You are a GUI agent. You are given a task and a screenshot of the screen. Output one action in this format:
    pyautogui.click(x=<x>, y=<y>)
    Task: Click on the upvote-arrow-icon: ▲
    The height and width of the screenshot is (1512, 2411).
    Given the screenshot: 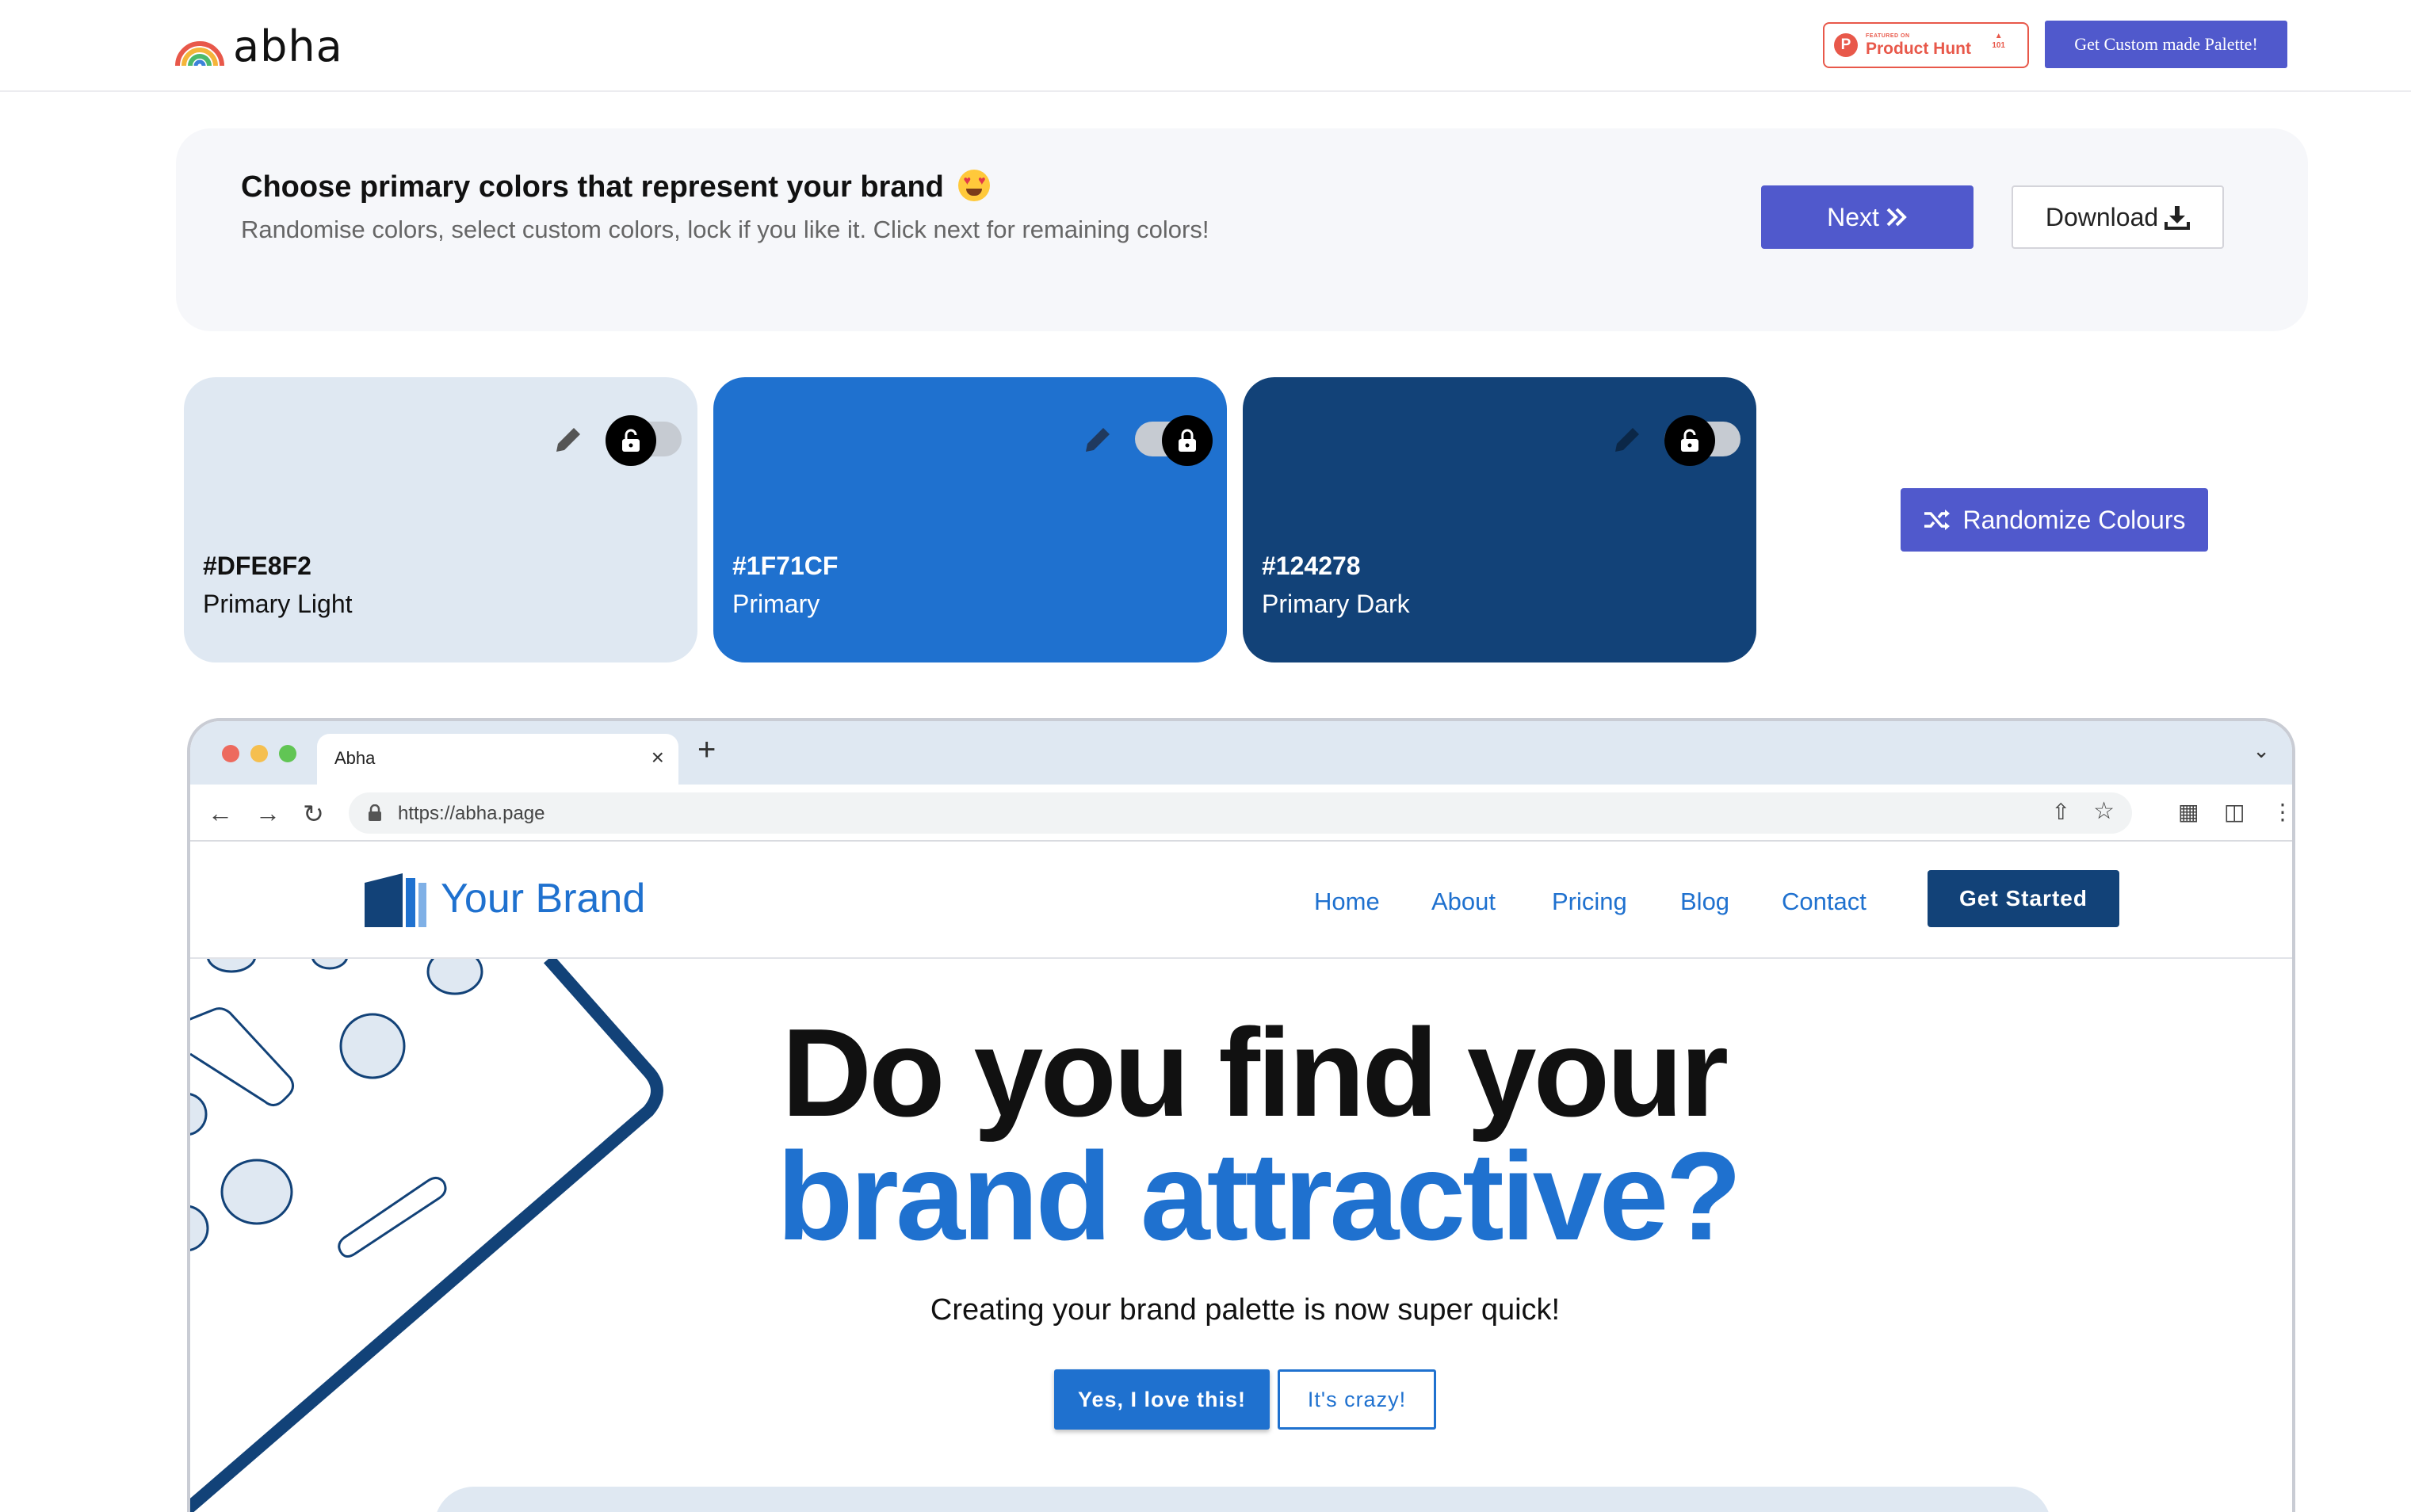 What is the action you would take?
    pyautogui.click(x=1998, y=36)
    